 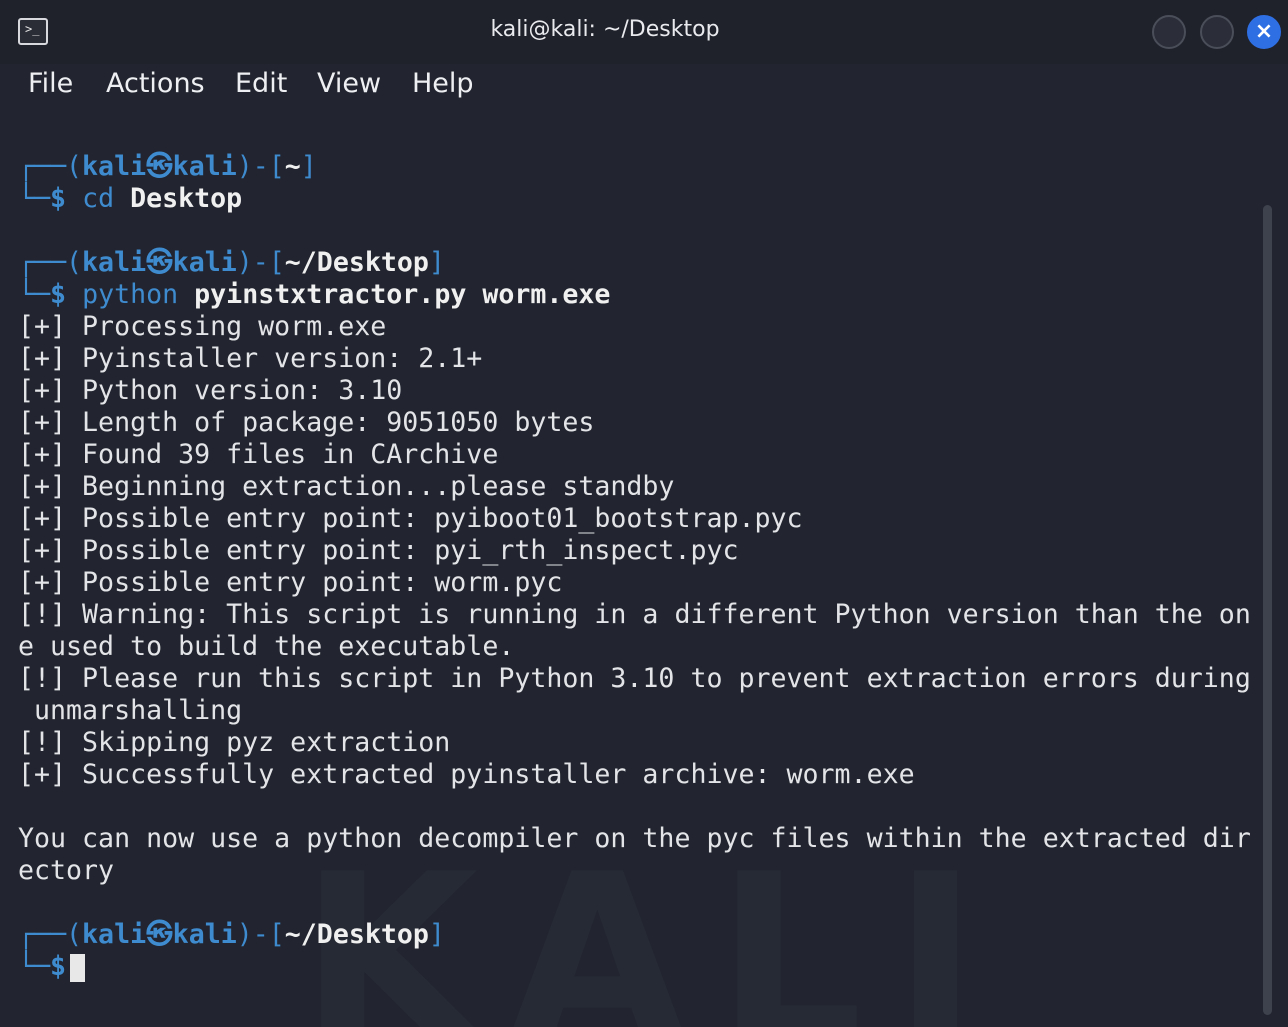 What do you see at coordinates (78, 967) in the screenshot?
I see `text-cursor` at bounding box center [78, 967].